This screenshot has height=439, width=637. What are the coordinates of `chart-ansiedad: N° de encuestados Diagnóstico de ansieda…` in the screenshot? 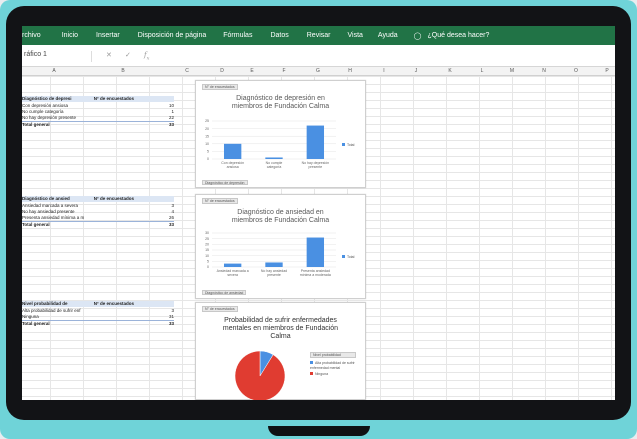 It's located at (280, 246).